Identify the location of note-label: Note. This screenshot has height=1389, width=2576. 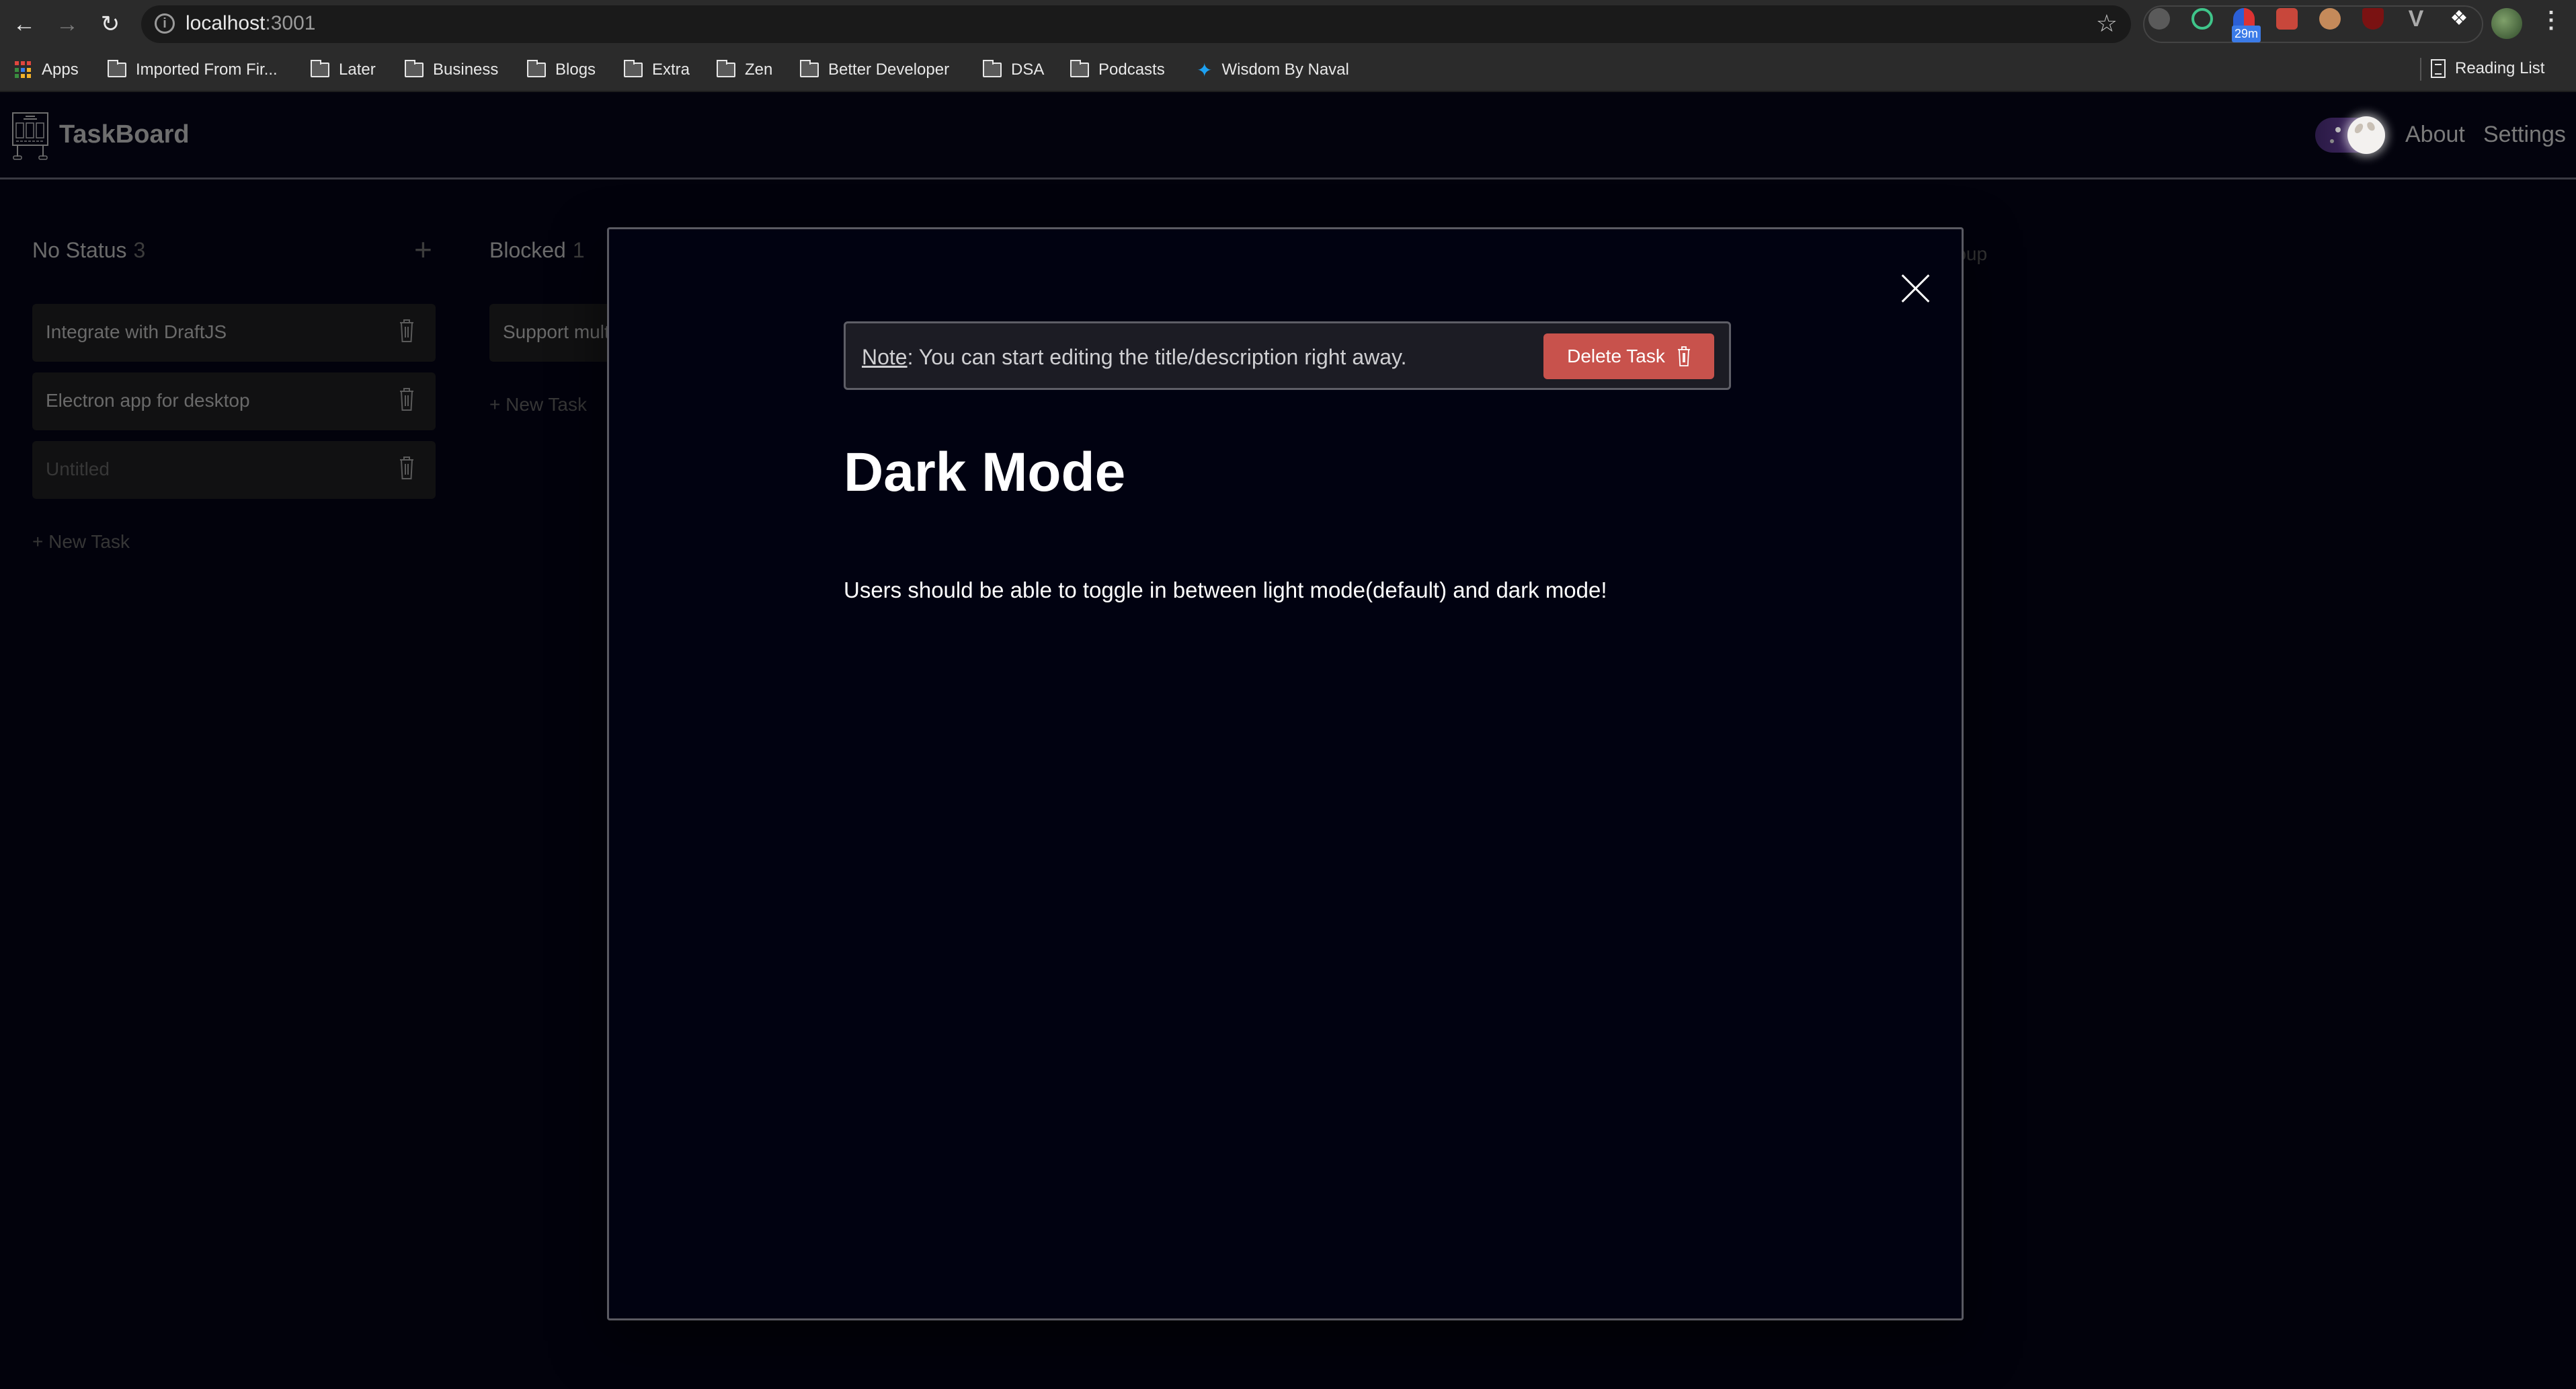
(885, 357).